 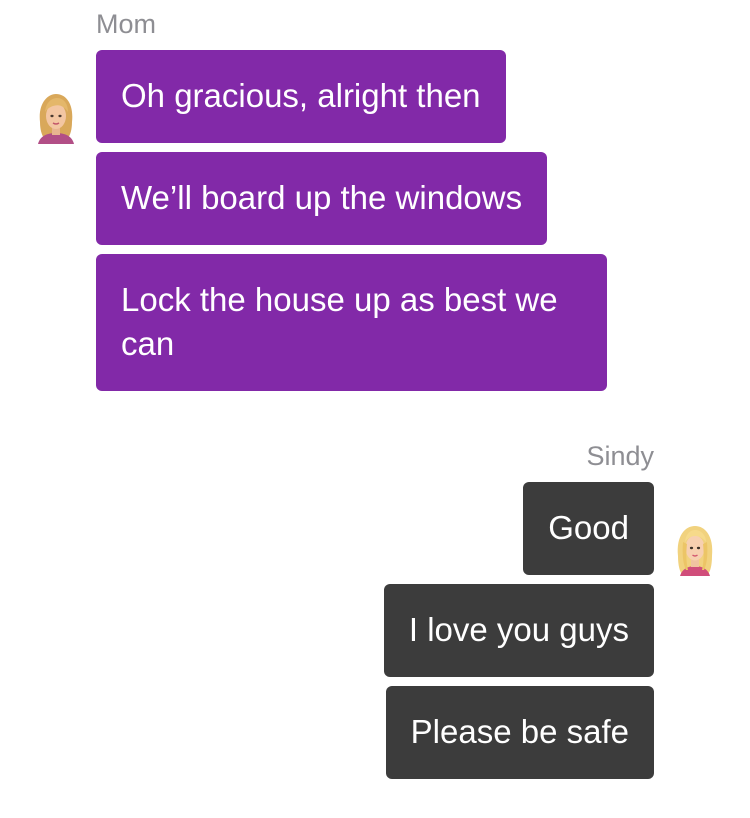 I want to click on message-bubble-mom: Oh gracious, alright then, so click(x=301, y=96).